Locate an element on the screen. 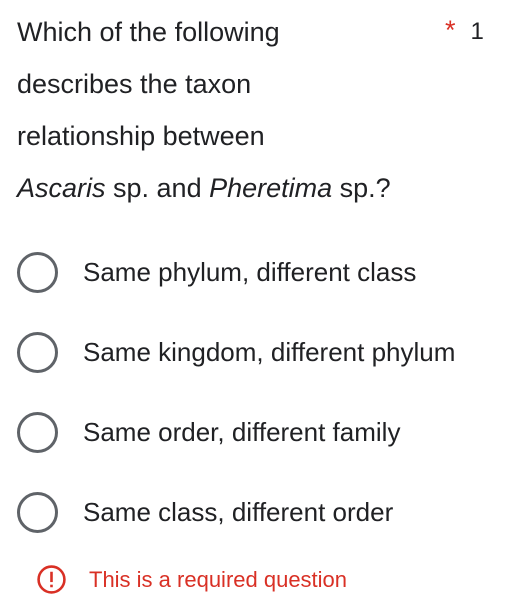 Image resolution: width=513 pixels, height=606 pixels. option-same-class: Same class, different order is located at coordinates (265, 512).